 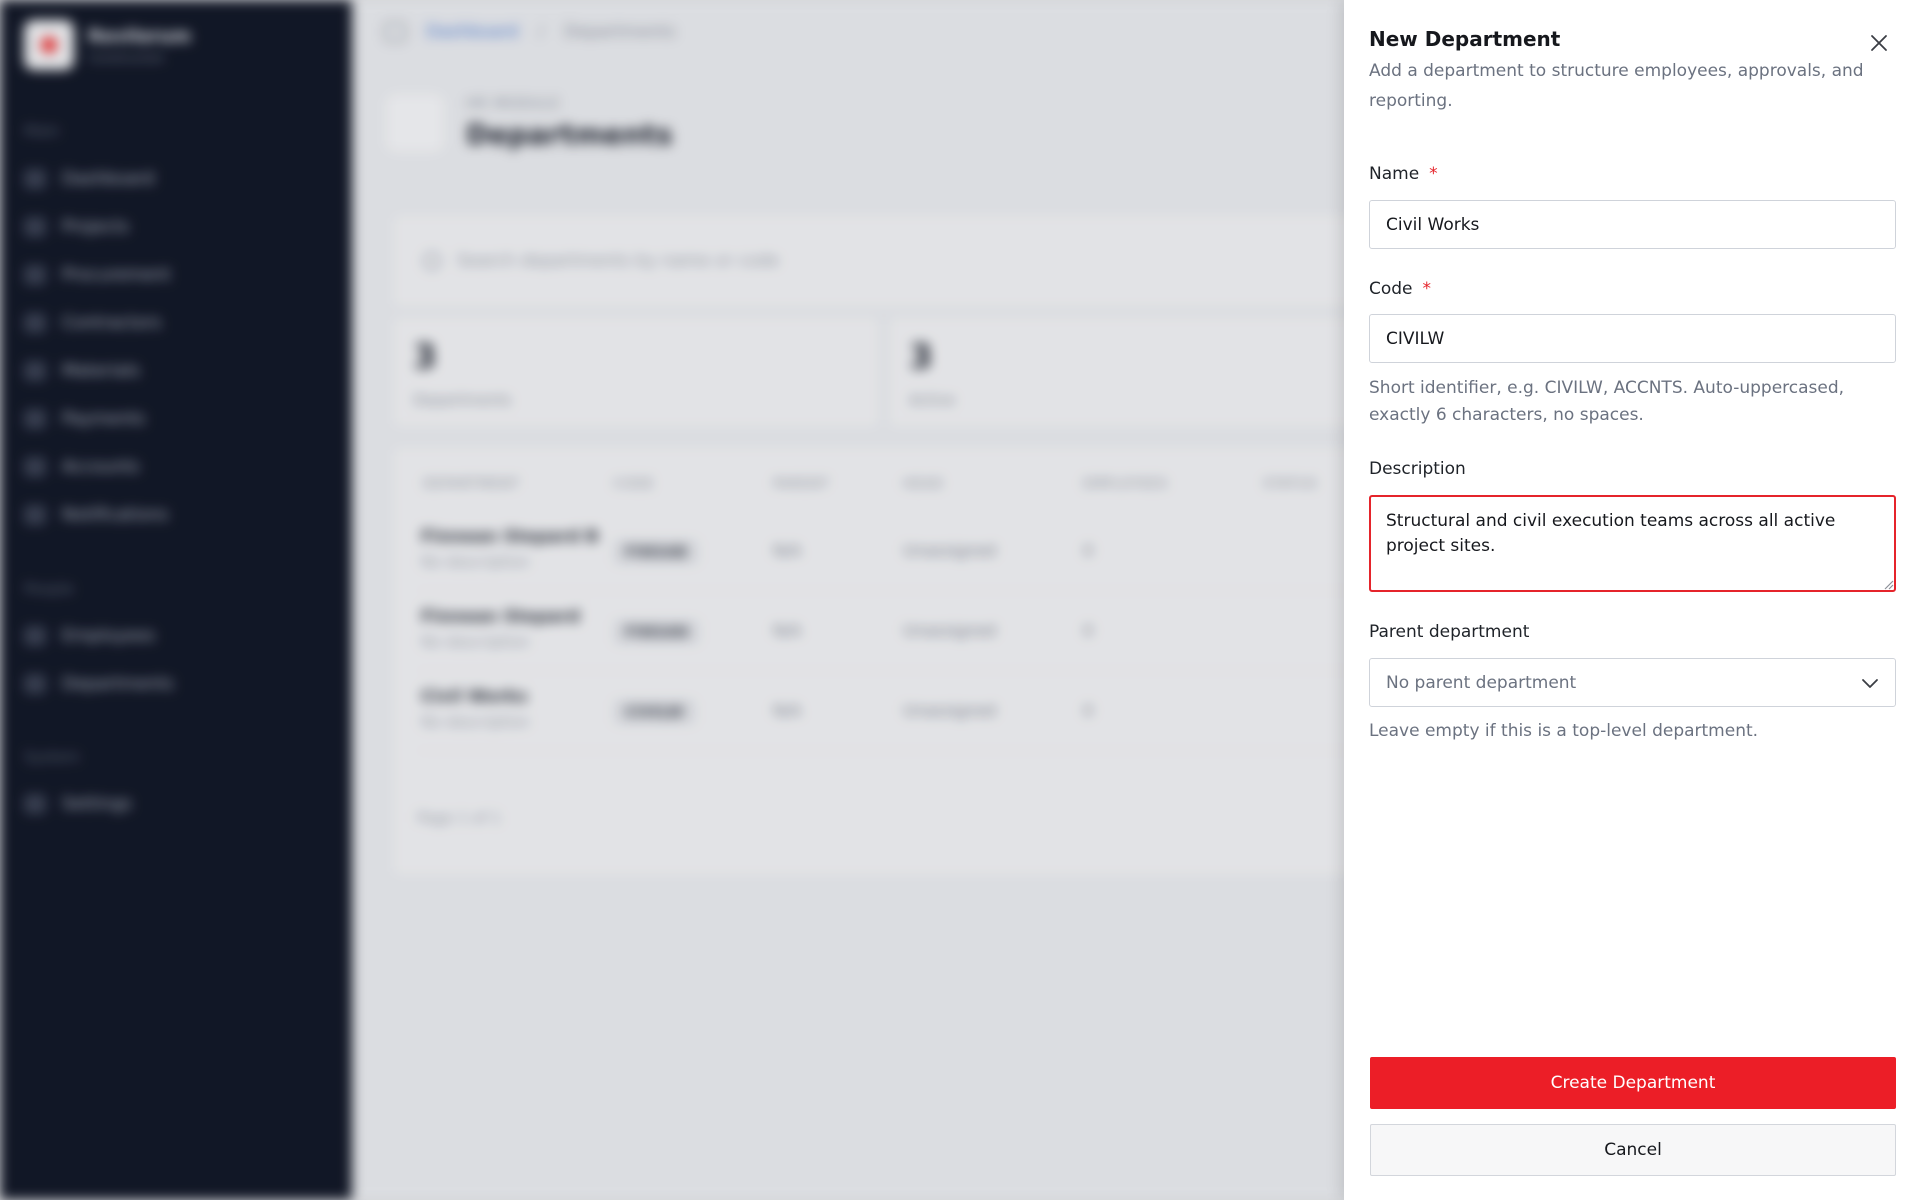 What do you see at coordinates (1403, 174) in the screenshot?
I see `name-label: Name *` at bounding box center [1403, 174].